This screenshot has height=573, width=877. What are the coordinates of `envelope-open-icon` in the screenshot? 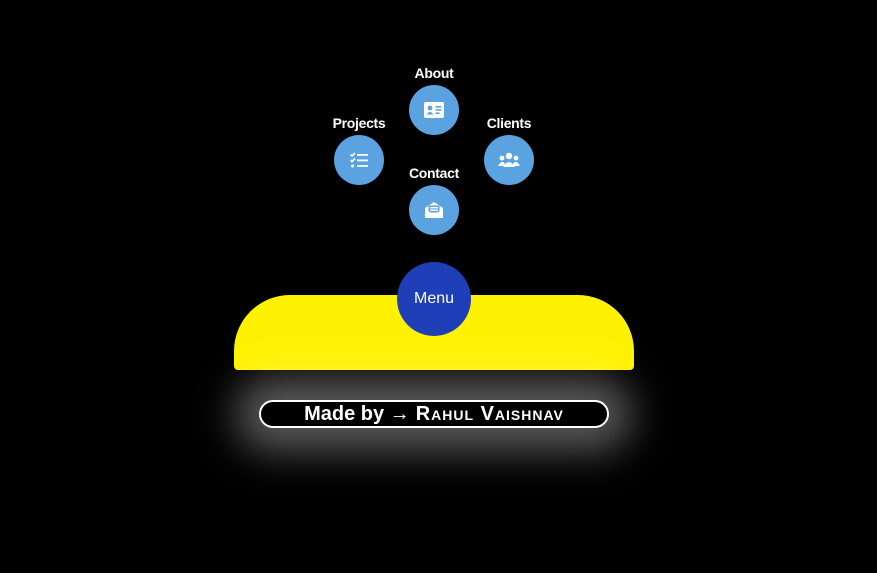 It's located at (434, 210).